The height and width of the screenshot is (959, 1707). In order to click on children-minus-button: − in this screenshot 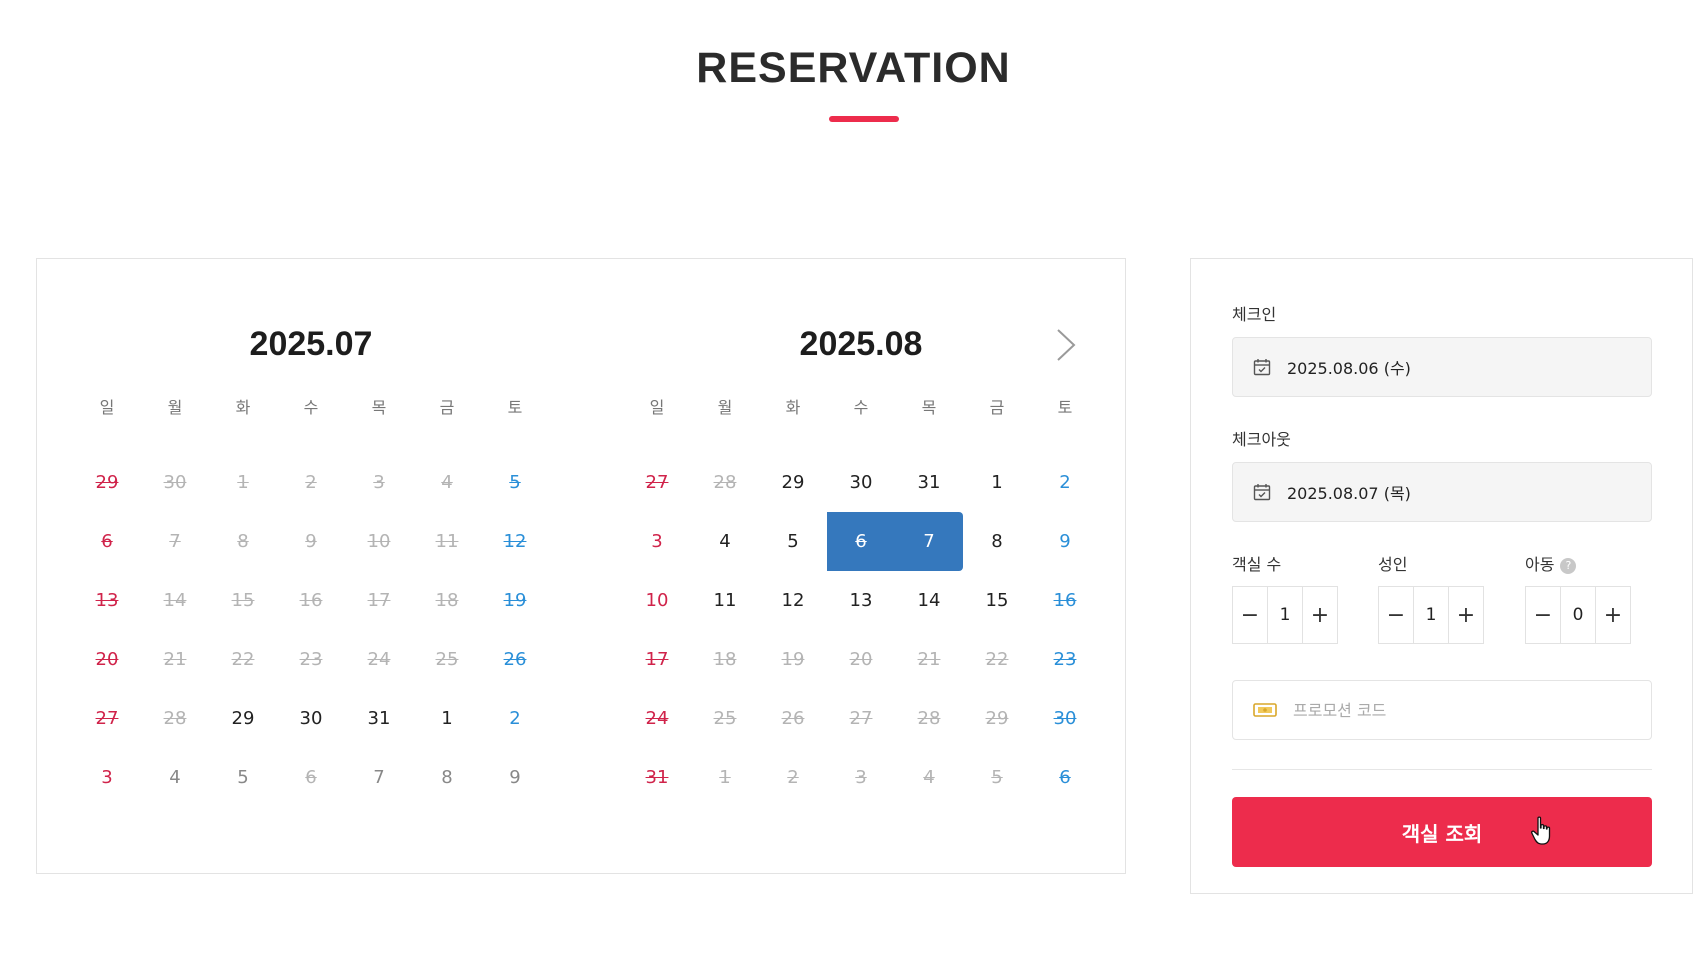, I will do `click(1543, 615)`.